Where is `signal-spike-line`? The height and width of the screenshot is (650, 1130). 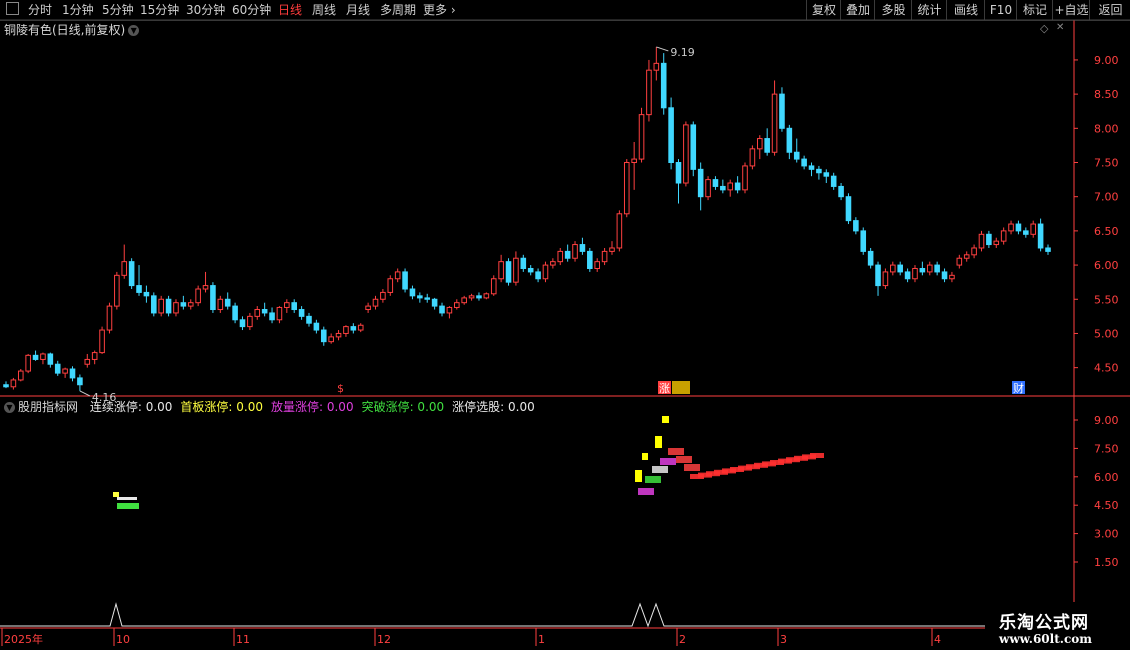
signal-spike-line is located at coordinates (537, 615).